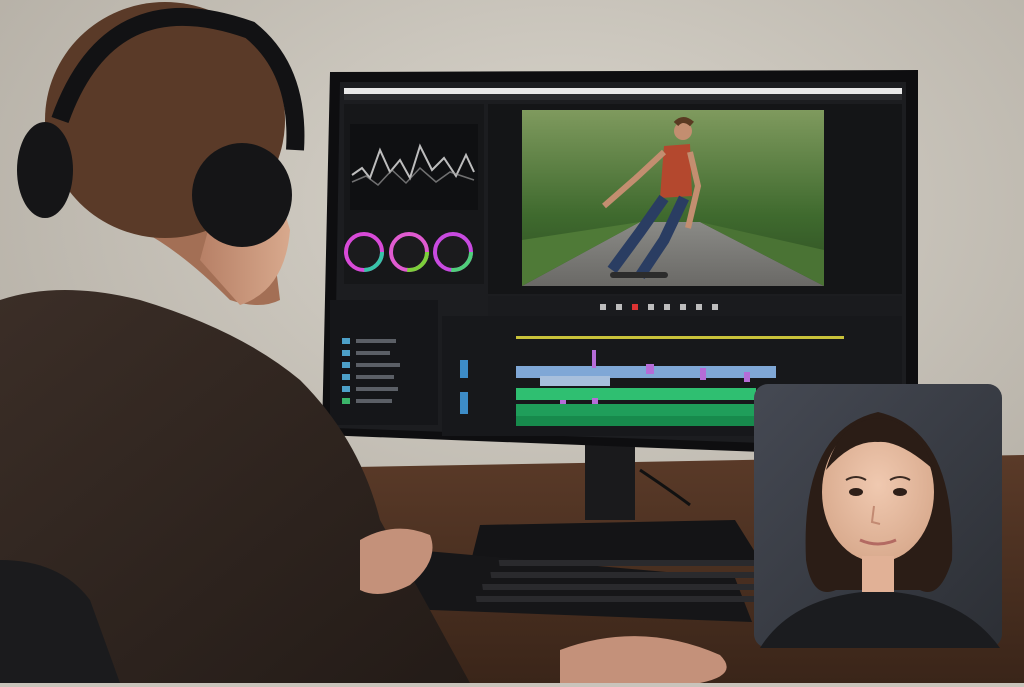  Describe the element at coordinates (242, 195) in the screenshot. I see `headphone-cup` at that location.